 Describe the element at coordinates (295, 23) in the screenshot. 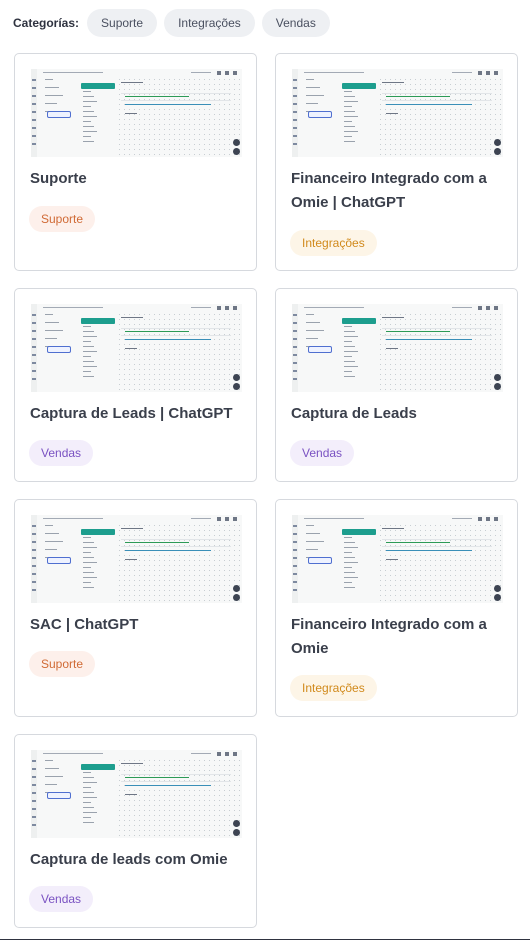

I see `filter-chip-vendas: Vendas` at that location.